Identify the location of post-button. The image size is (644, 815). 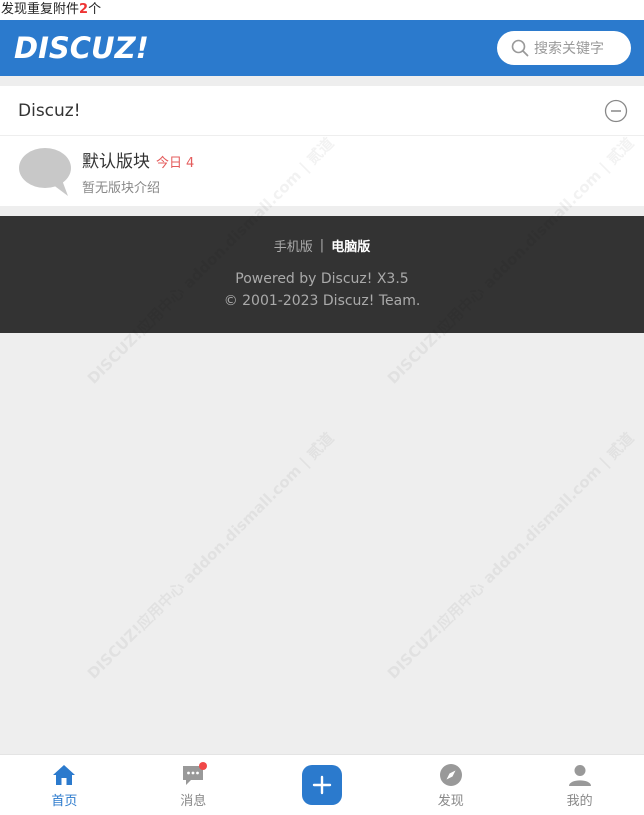
(321, 785).